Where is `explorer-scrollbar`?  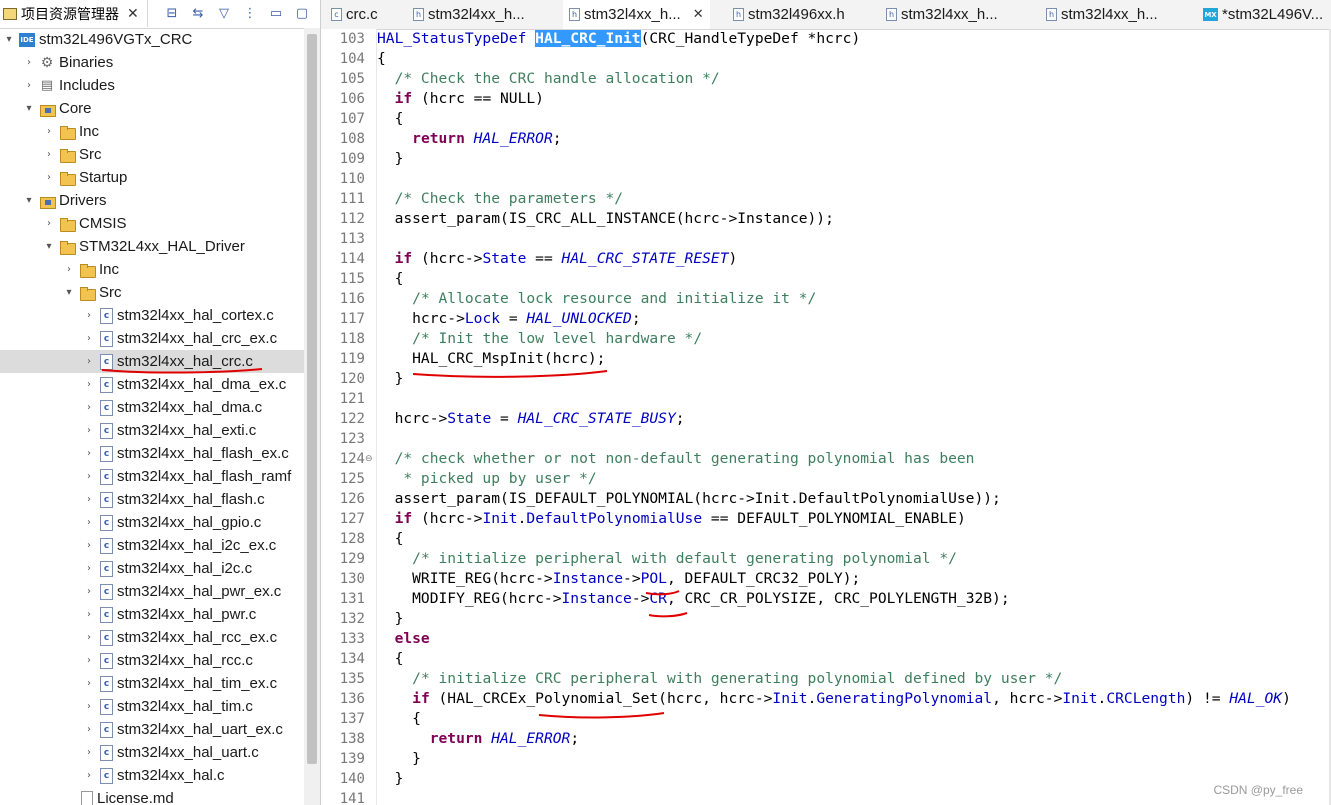 explorer-scrollbar is located at coordinates (312, 416).